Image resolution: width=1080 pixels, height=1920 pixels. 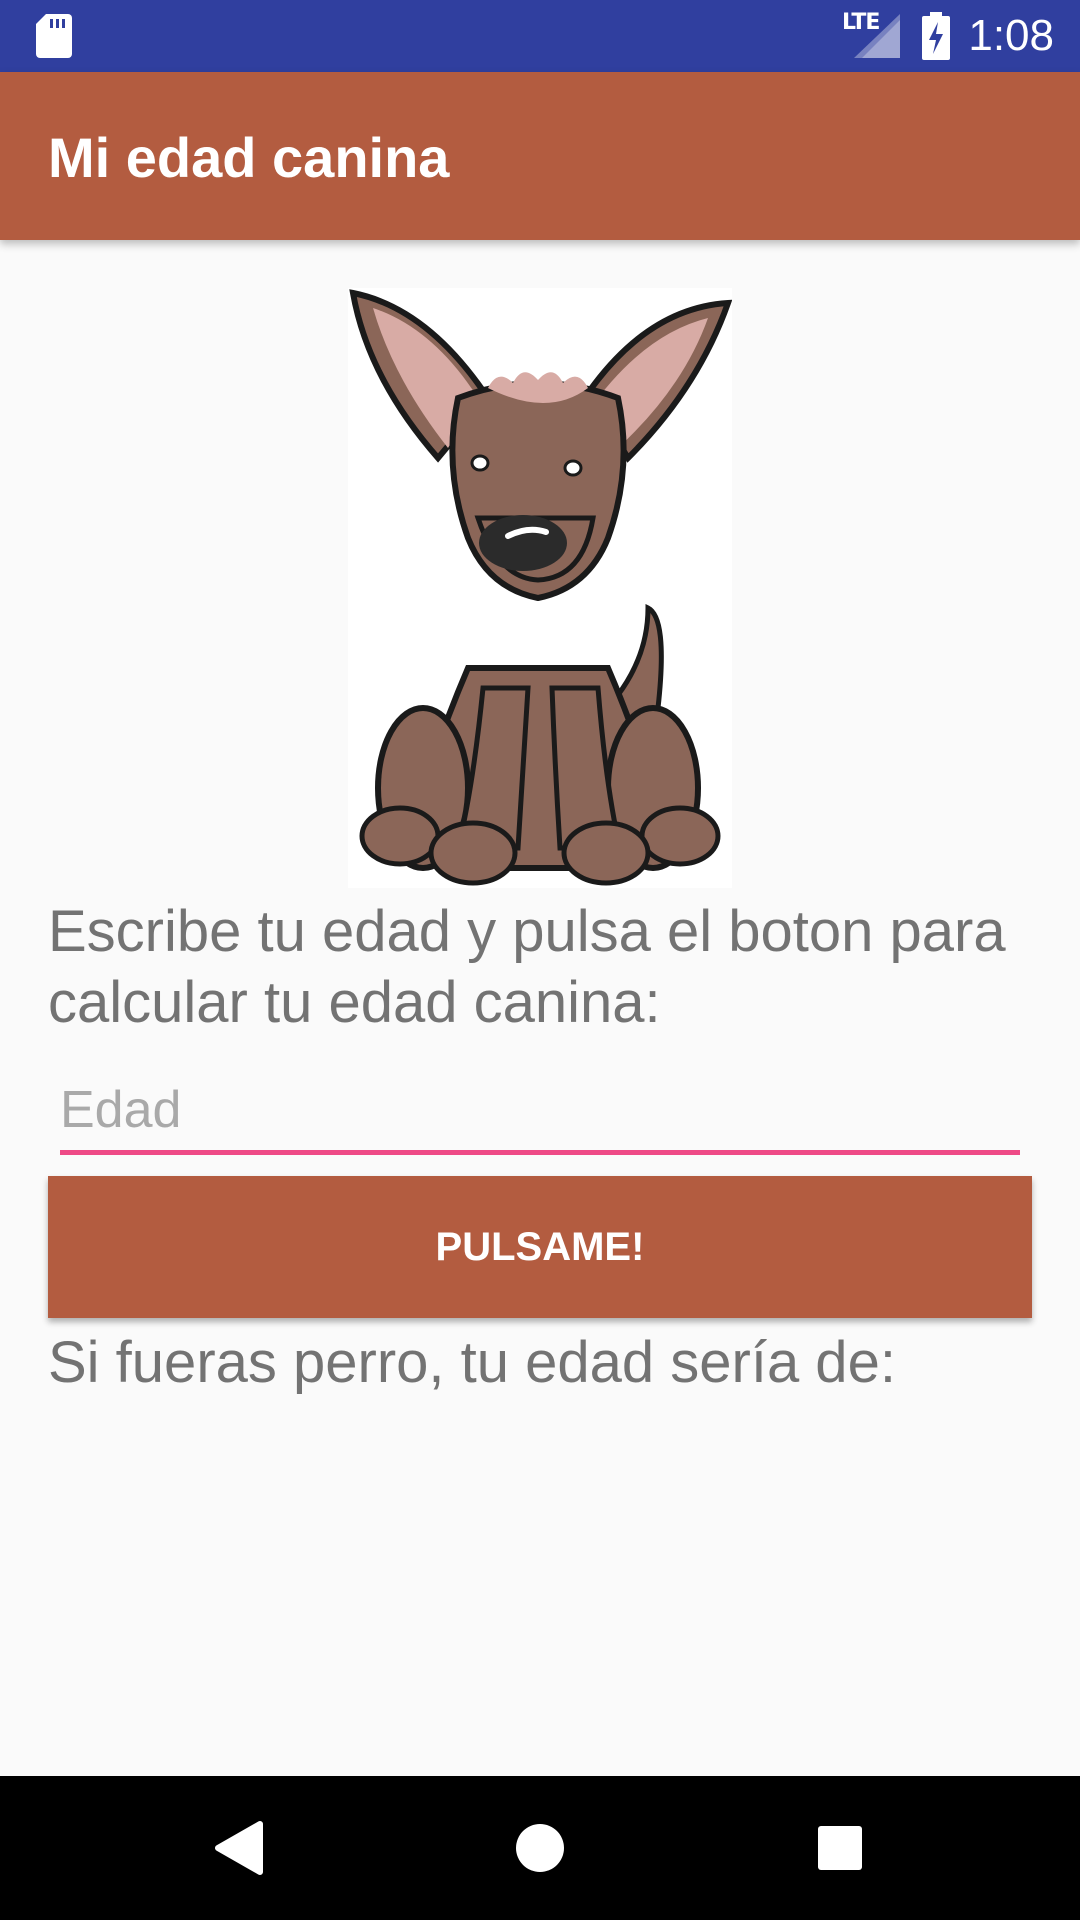 I want to click on back-button, so click(x=240, y=1848).